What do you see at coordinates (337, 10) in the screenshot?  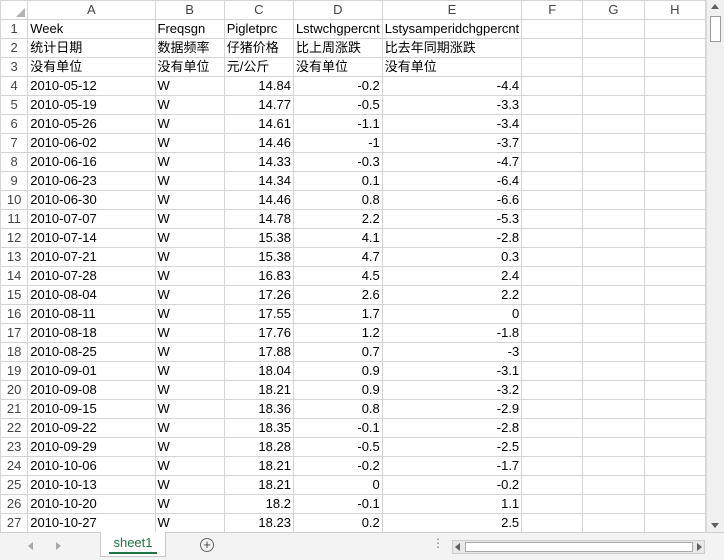 I see `column-header-d: D` at bounding box center [337, 10].